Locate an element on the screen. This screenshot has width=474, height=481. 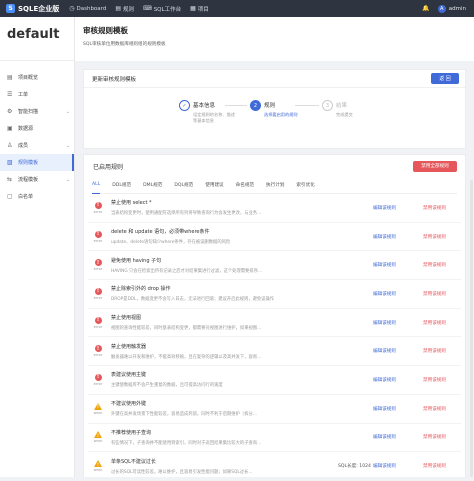
tab-explain: 执行计划 is located at coordinates (275, 185).